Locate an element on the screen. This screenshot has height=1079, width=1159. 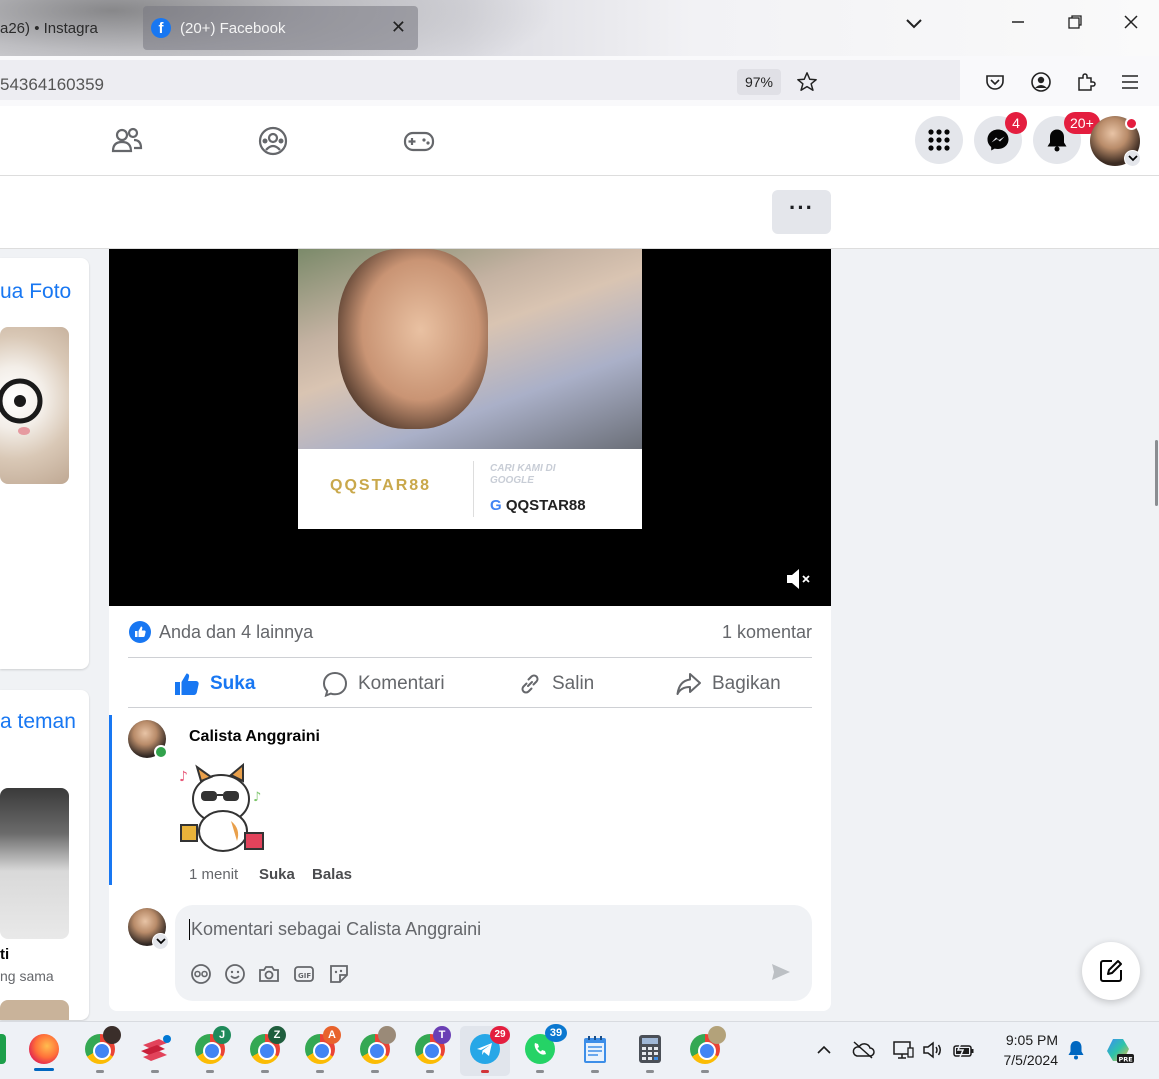
telegram-badge: 29 is located at coordinates (500, 1035).